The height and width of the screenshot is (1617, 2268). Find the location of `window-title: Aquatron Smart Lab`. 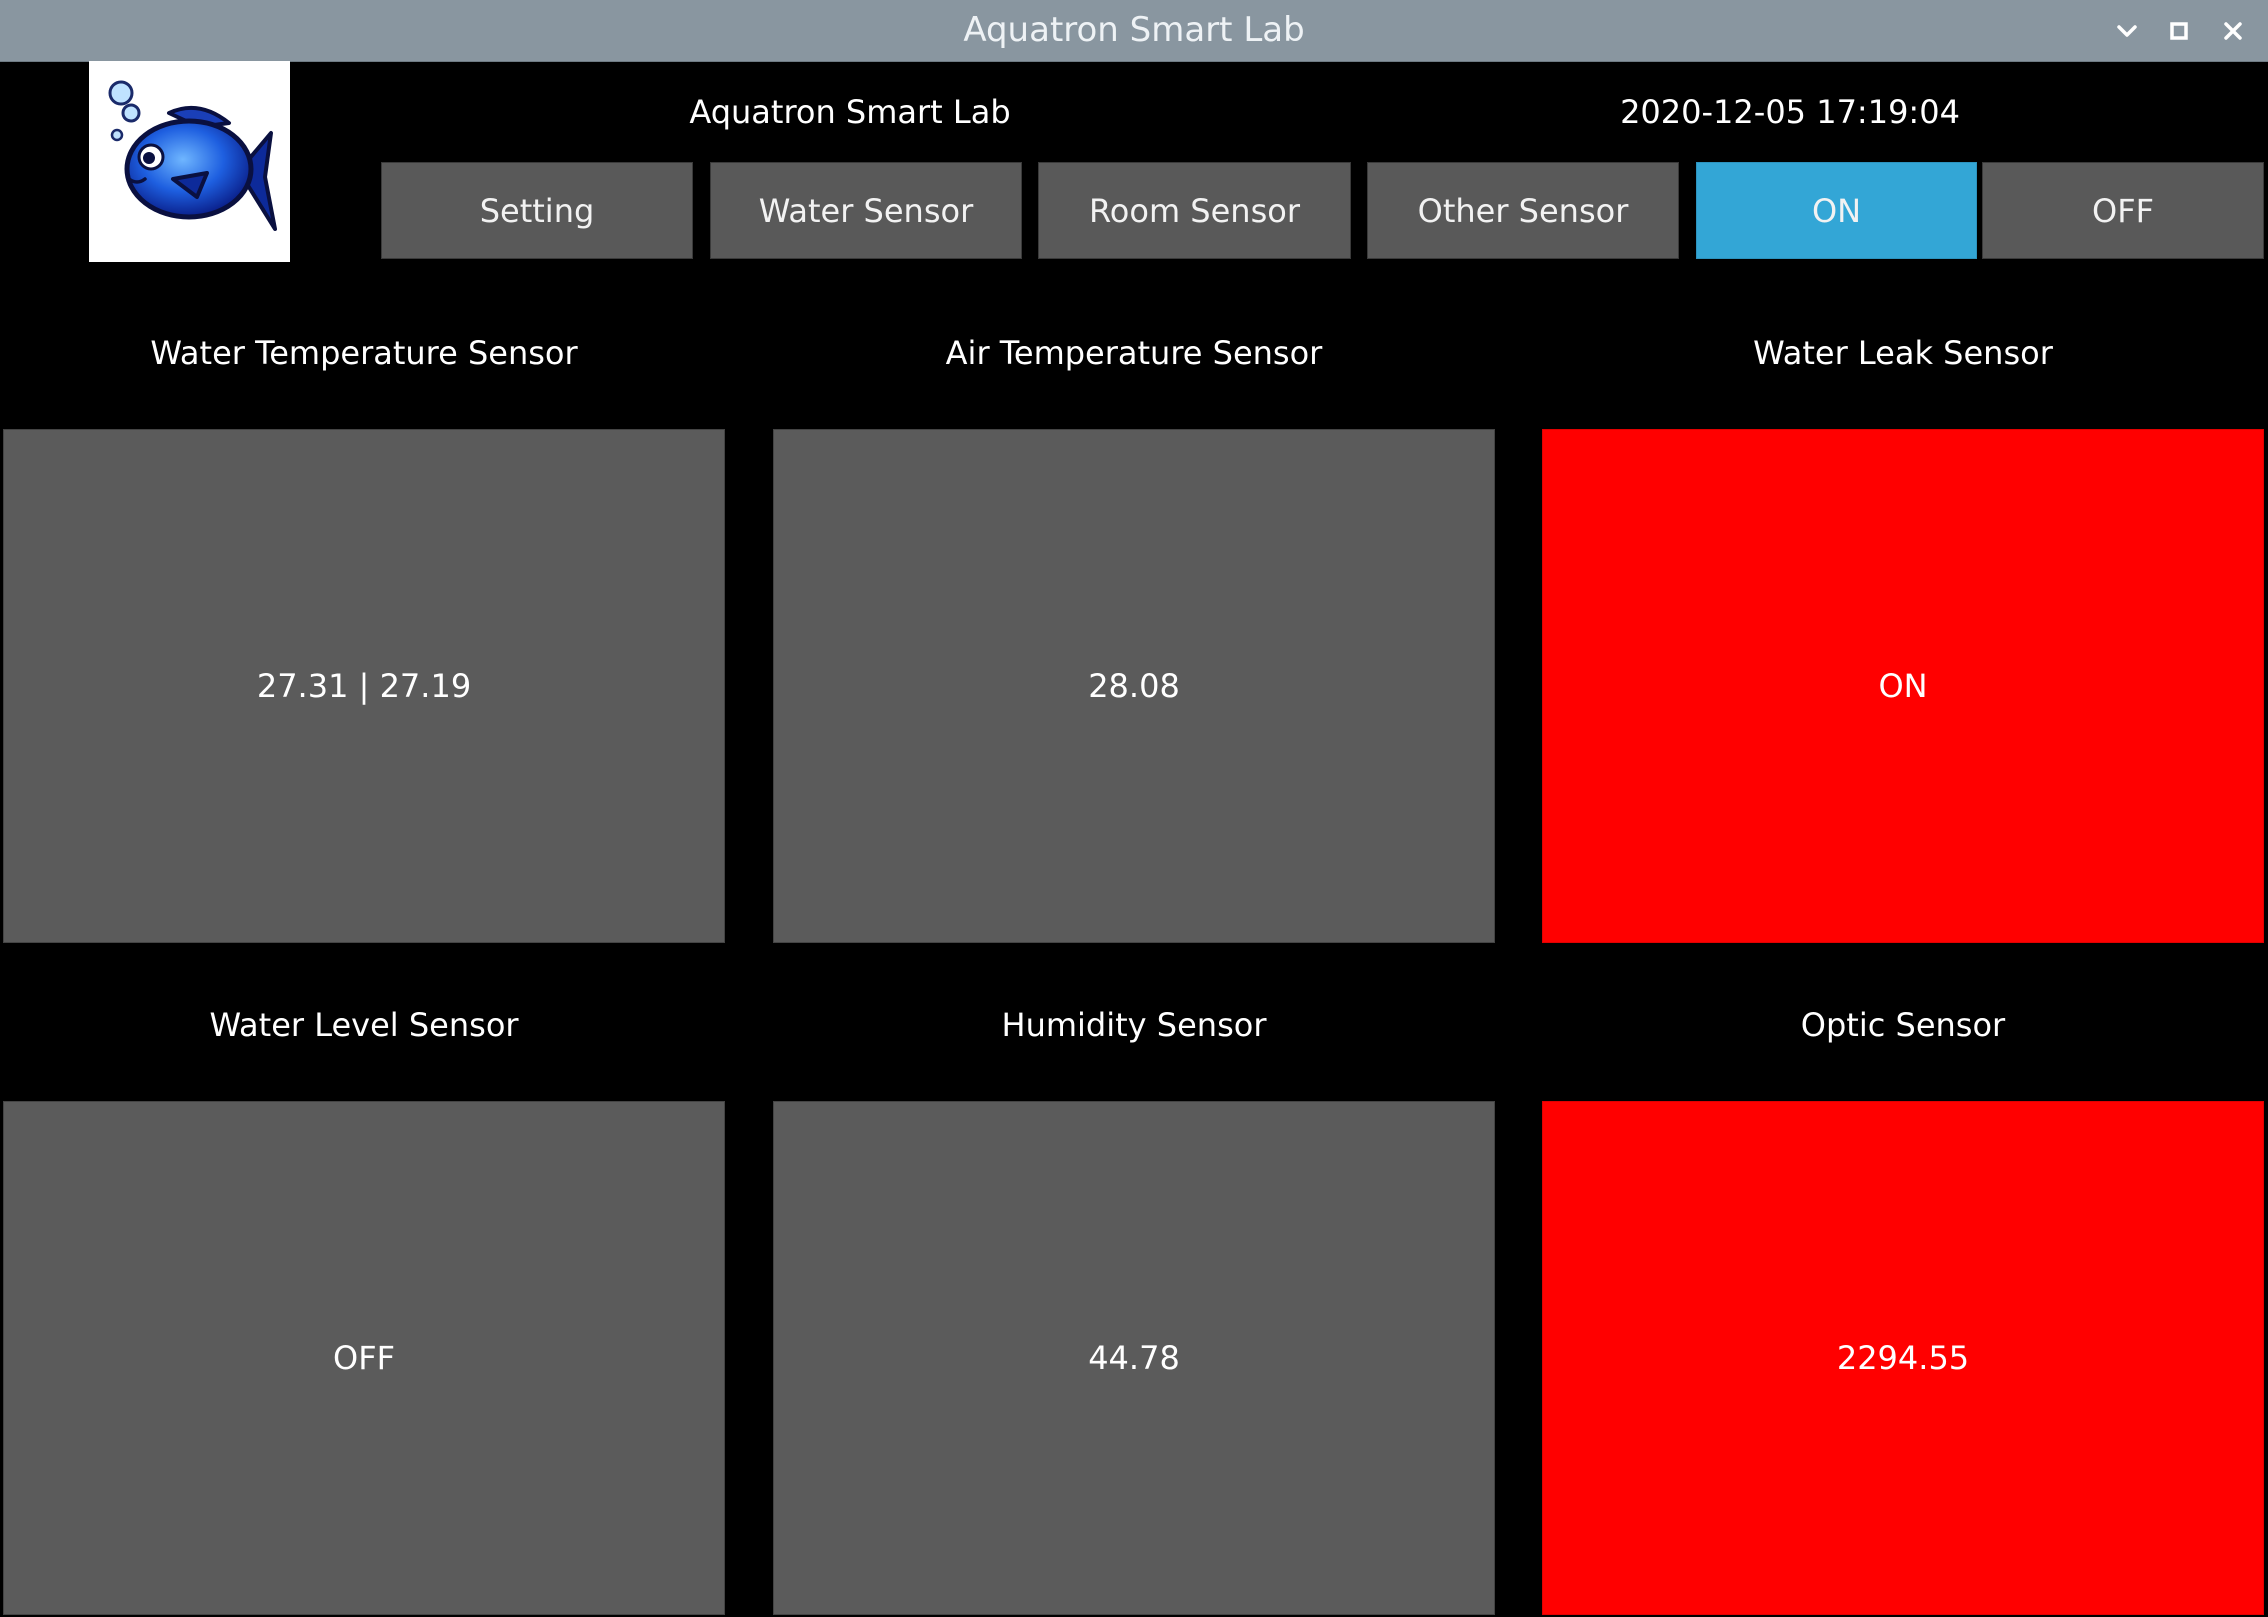

window-title: Aquatron Smart Lab is located at coordinates (1134, 30).